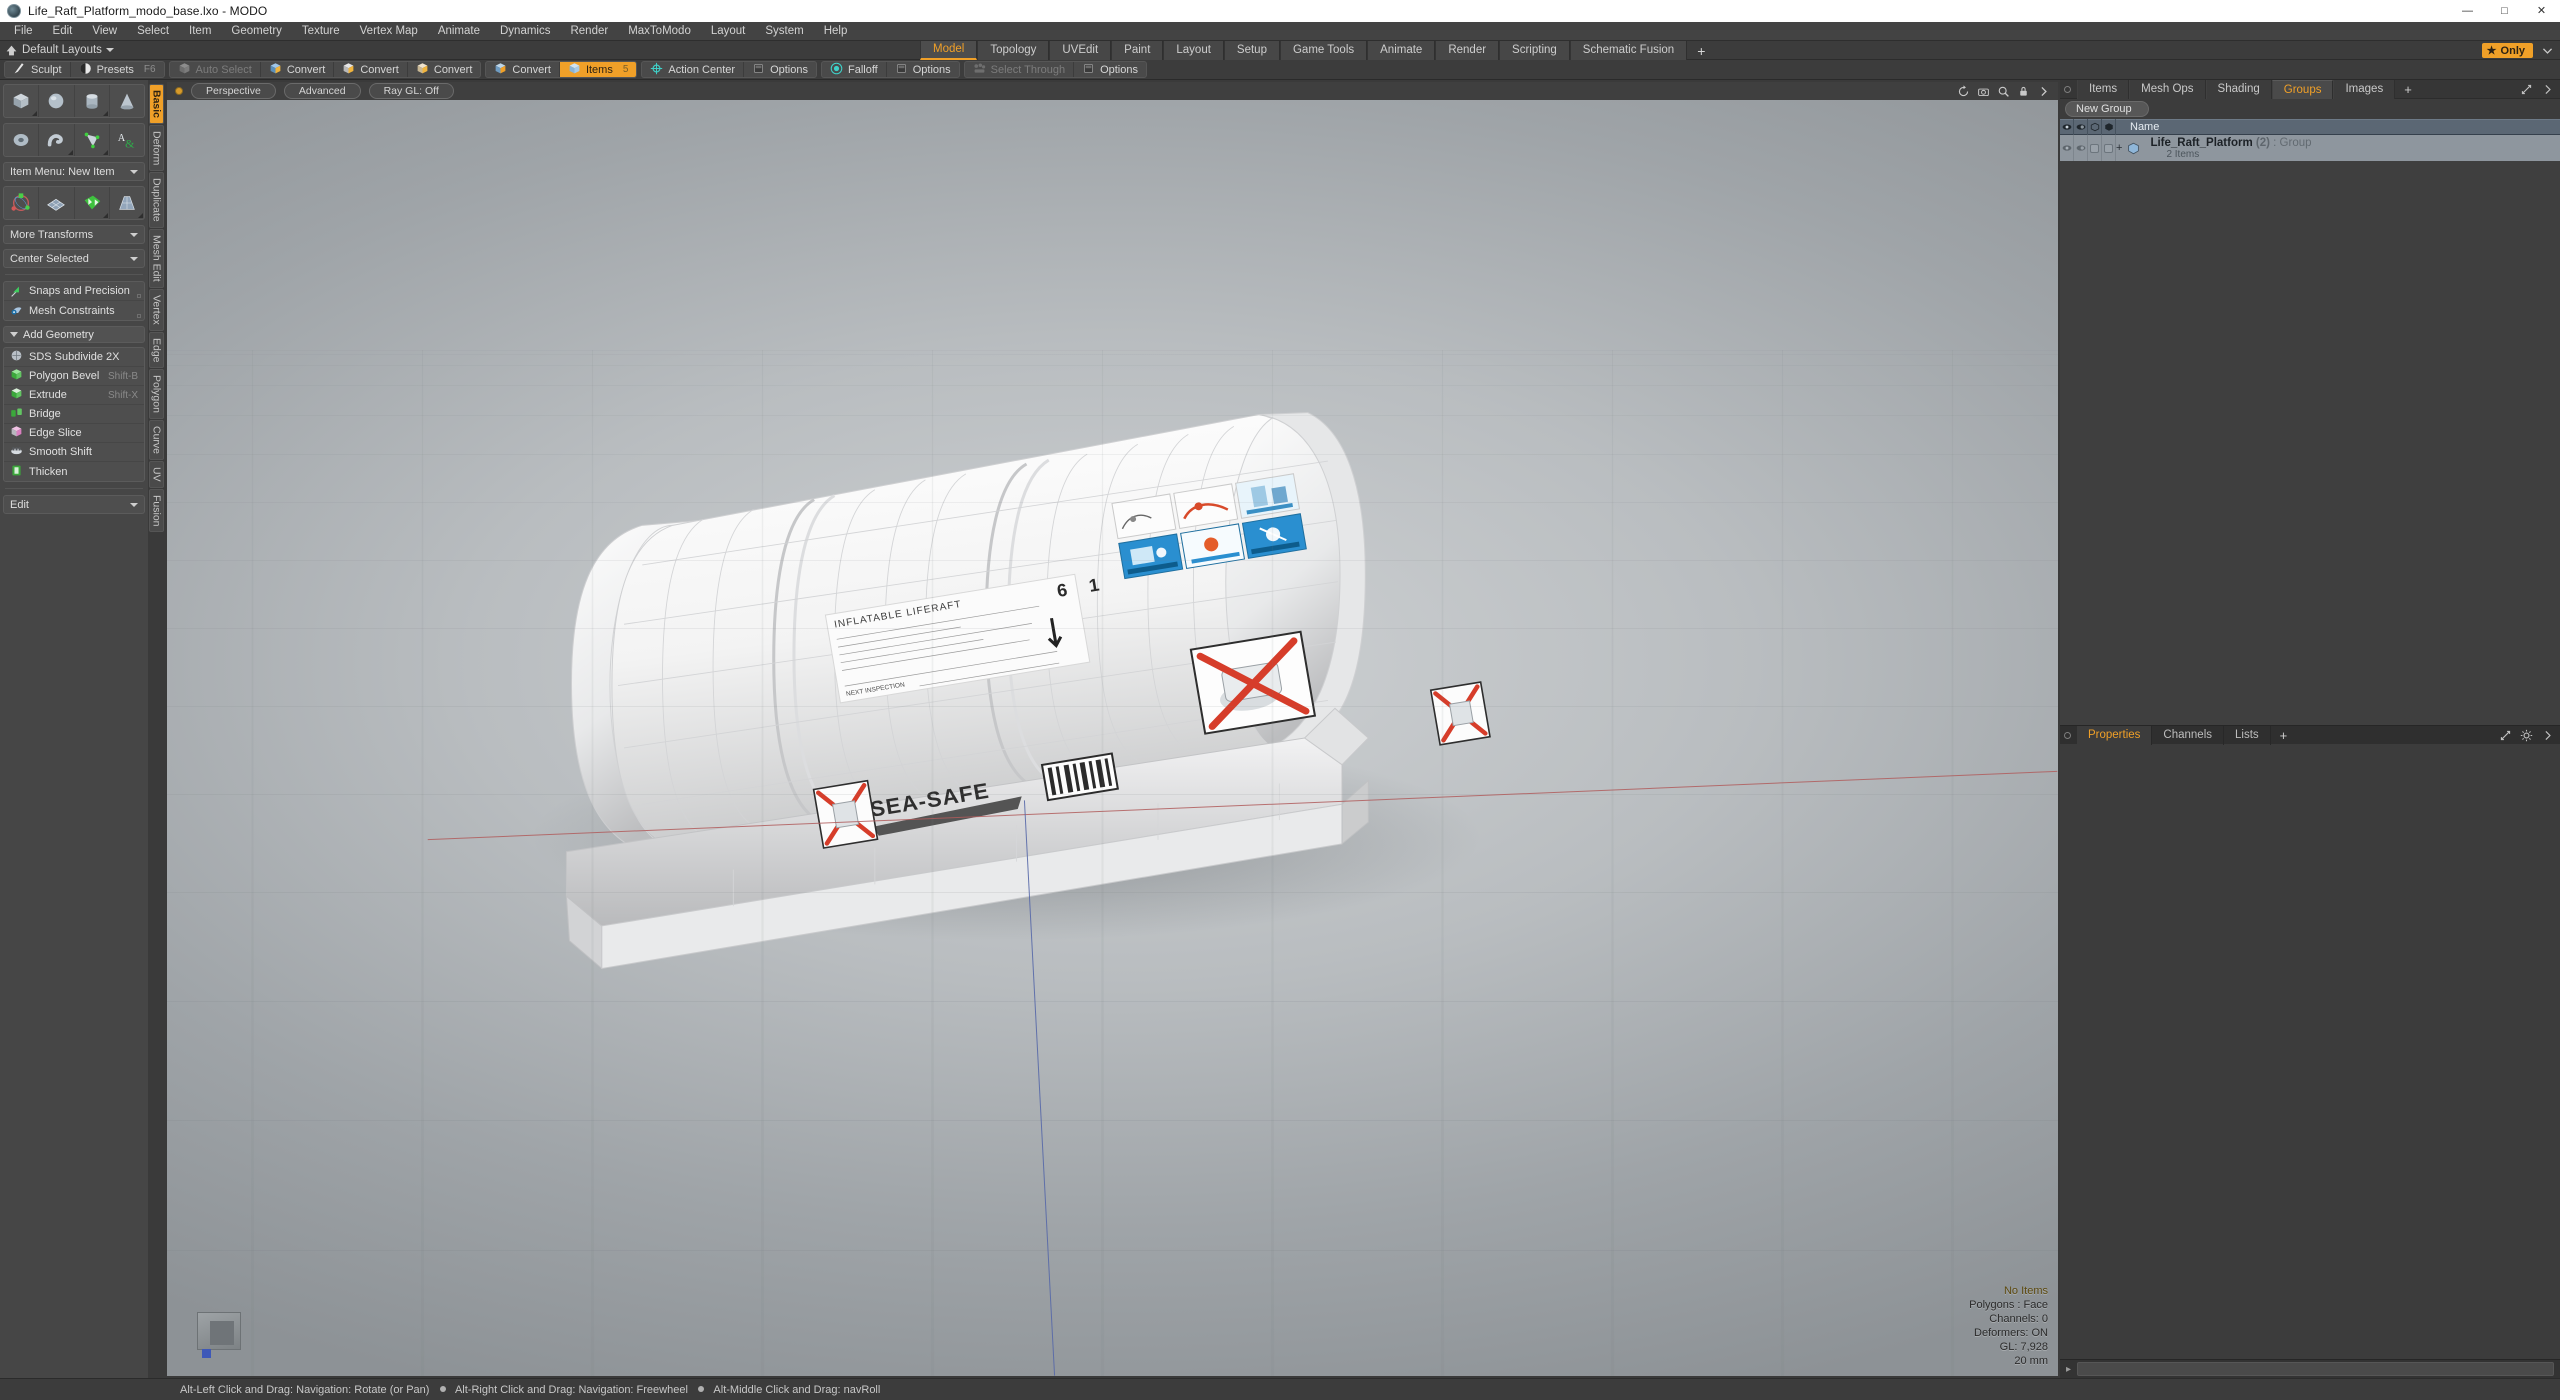 The width and height of the screenshot is (2560, 1400). Describe the element at coordinates (104, 31) in the screenshot. I see `menu-item-view: View` at that location.